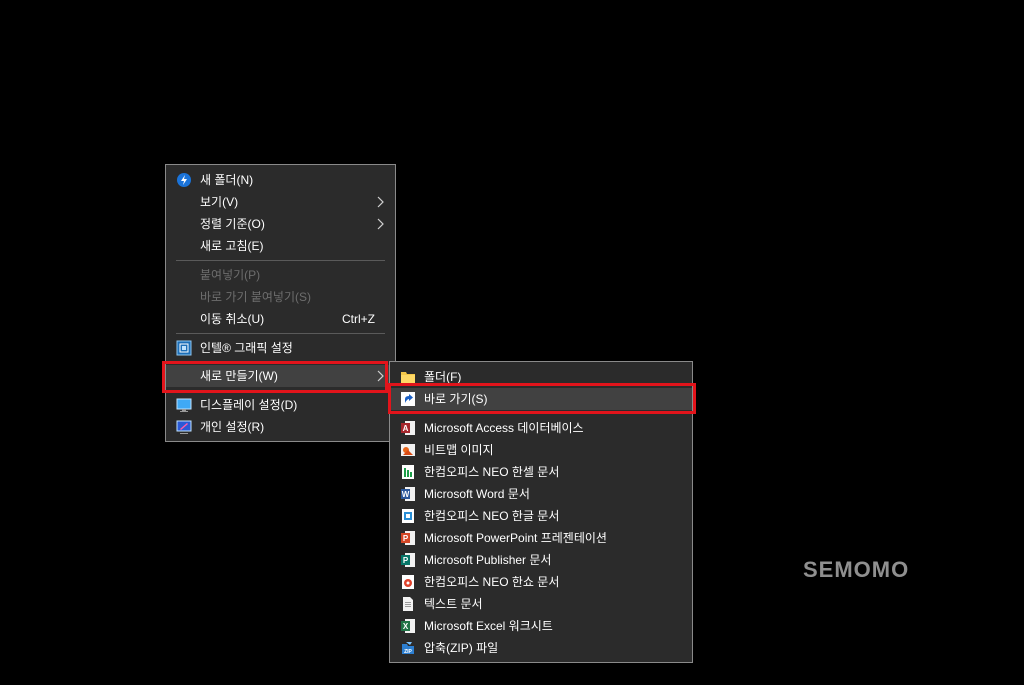  I want to click on new-submenu: 폴더(F) 바로 가기(S) A Microsoft Access 데이터베이스, so click(541, 512).